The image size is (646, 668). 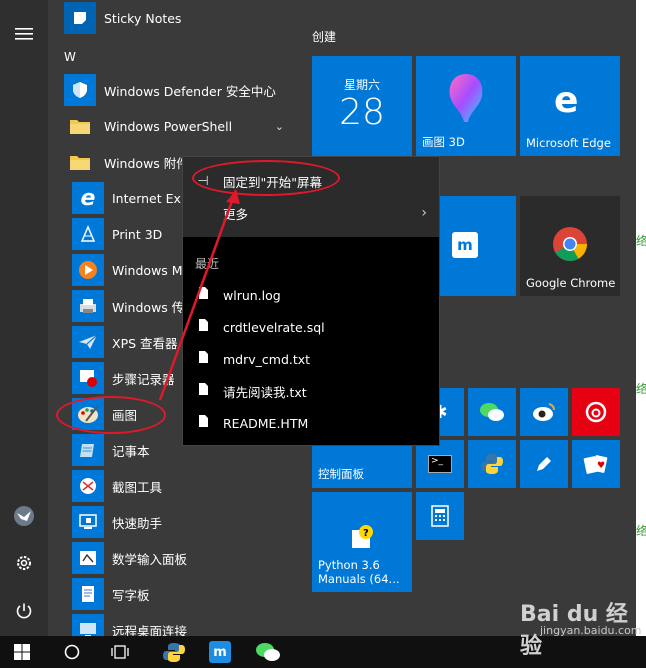 I want to click on taskbar-python-app, so click(x=174, y=652).